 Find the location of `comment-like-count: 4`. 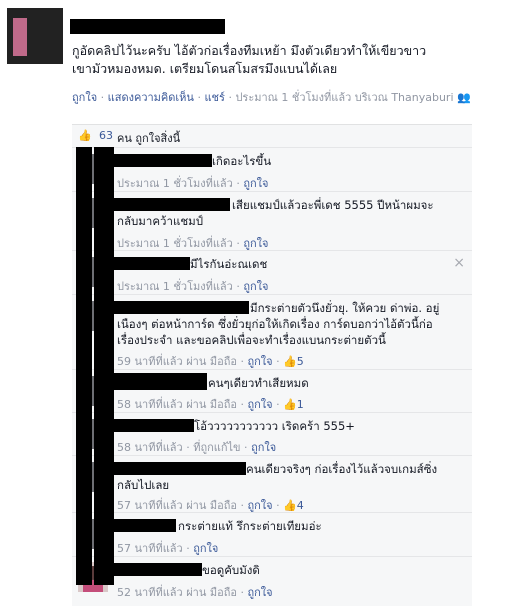

comment-like-count: 4 is located at coordinates (300, 505).